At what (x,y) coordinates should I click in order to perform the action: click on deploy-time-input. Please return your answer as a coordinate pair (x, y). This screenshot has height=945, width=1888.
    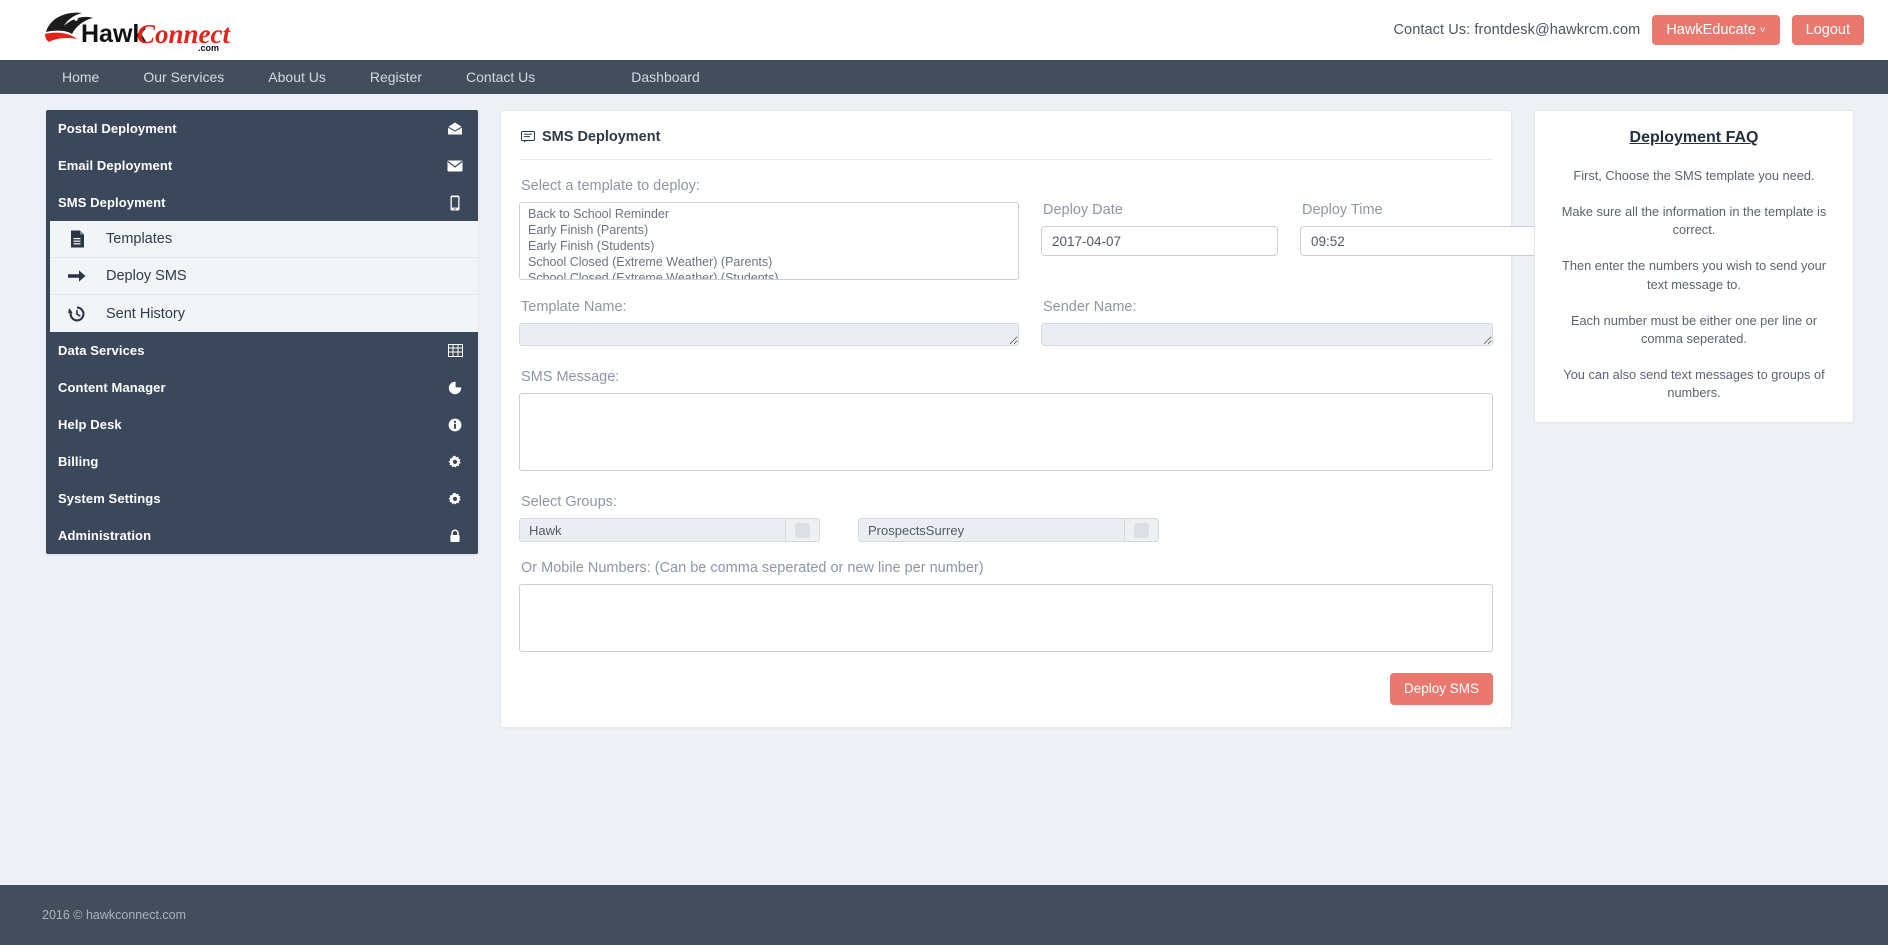
    Looking at the image, I should click on (1418, 241).